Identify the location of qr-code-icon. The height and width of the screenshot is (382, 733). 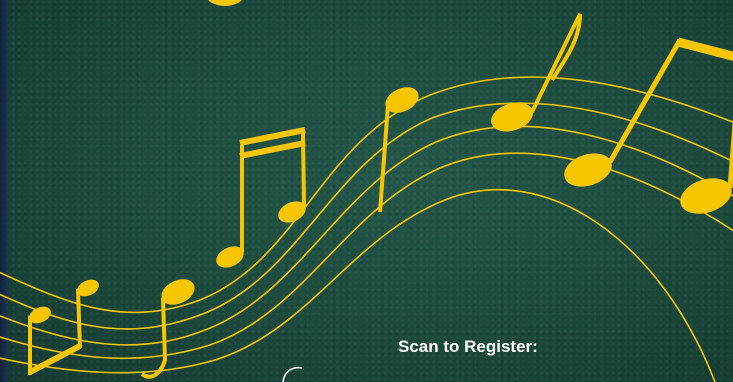
(292, 374).